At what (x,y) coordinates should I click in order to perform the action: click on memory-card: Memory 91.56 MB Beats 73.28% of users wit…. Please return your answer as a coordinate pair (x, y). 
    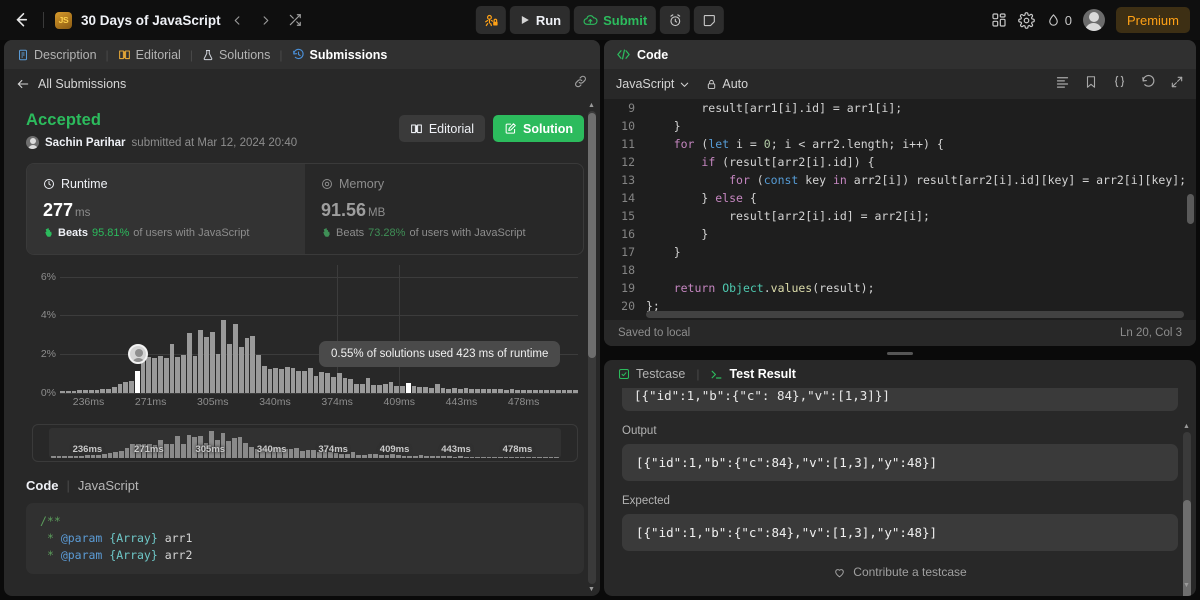
    Looking at the image, I should click on (444, 209).